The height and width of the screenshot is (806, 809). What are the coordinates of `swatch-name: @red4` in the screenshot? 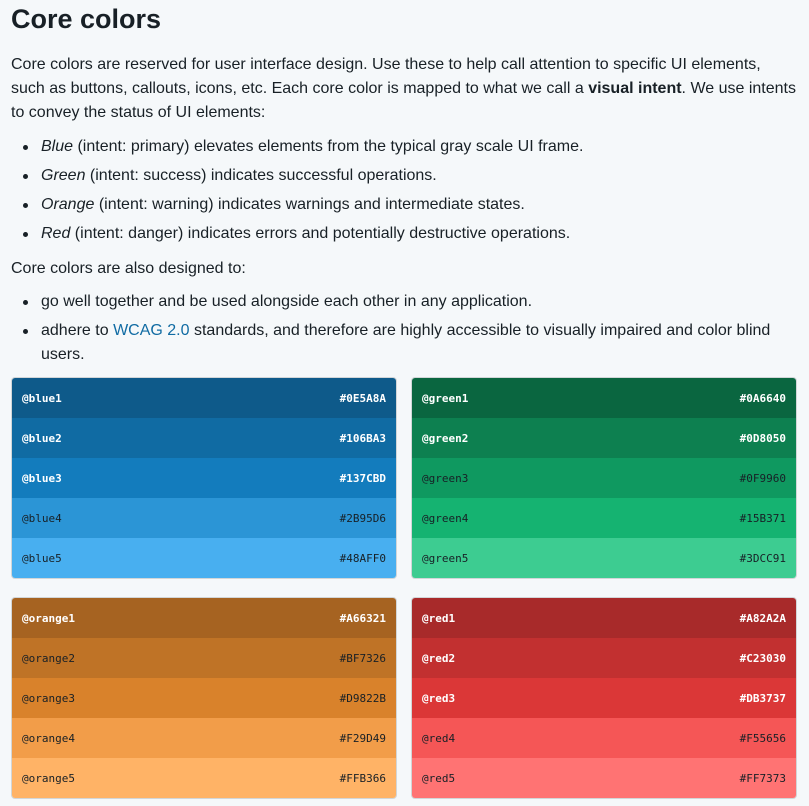 It's located at (439, 738).